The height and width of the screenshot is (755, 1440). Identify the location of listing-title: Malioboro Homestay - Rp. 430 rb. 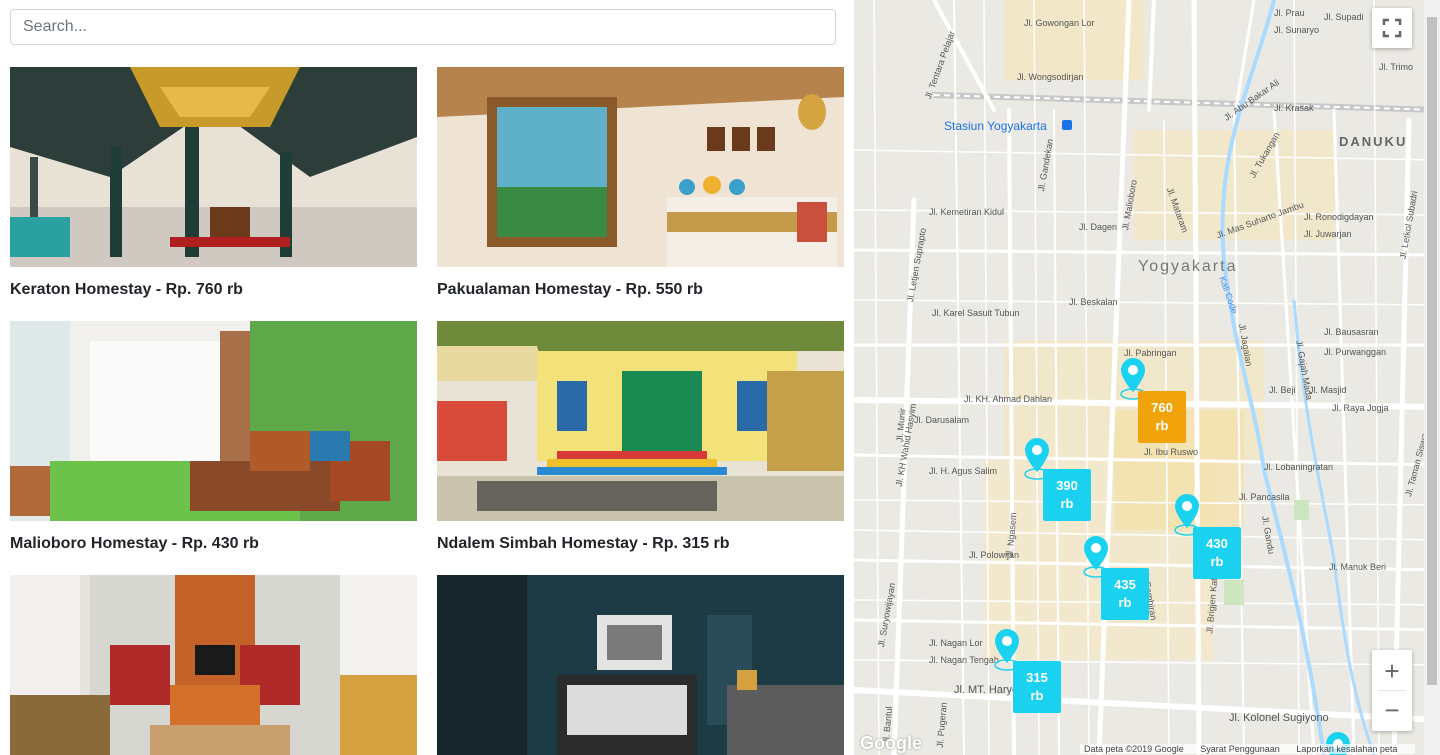
(213, 544).